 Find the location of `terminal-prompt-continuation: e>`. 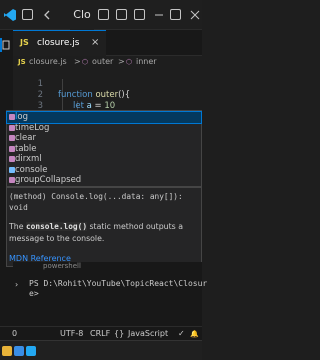

terminal-prompt-continuation: e> is located at coordinates (34, 293).